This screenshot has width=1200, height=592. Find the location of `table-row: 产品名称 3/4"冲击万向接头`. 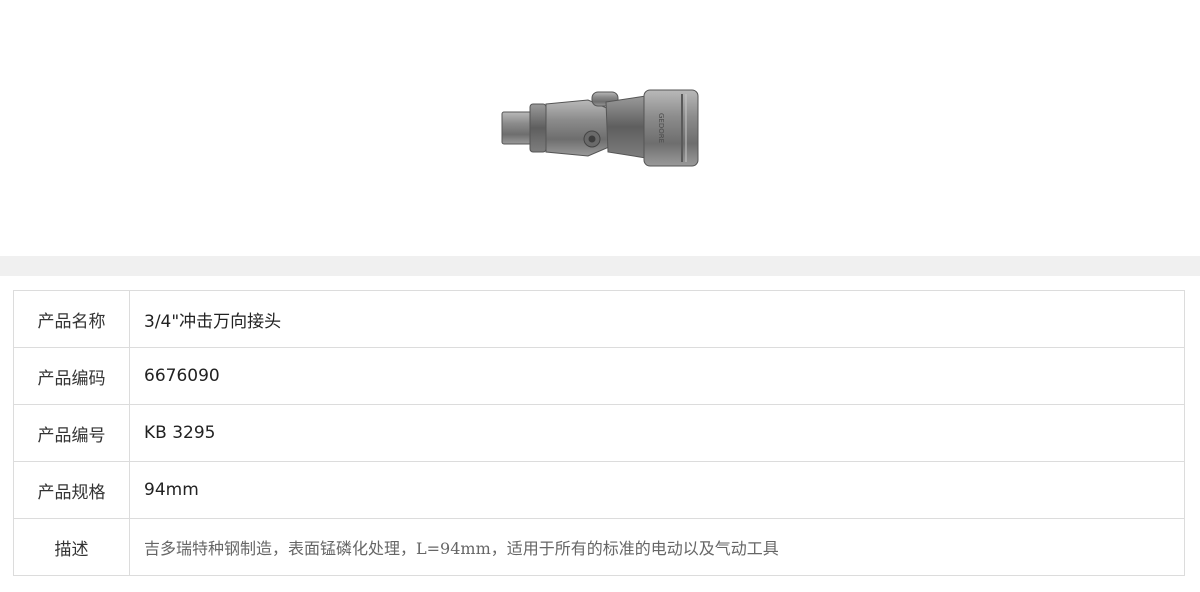

table-row: 产品名称 3/4"冲击万向接头 is located at coordinates (599, 319).